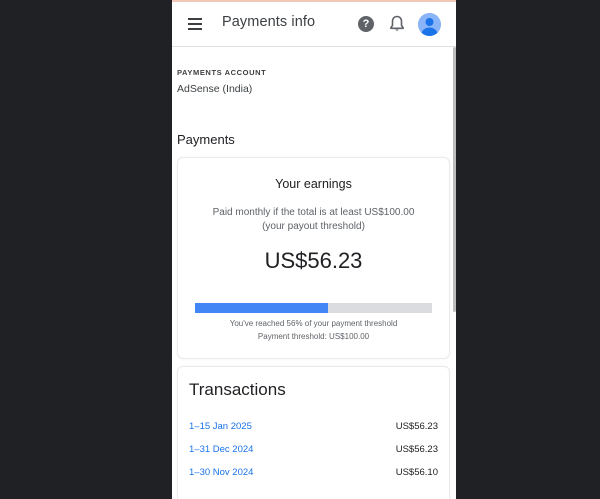 This screenshot has width=600, height=499. I want to click on payments-heading: Payments, so click(206, 139).